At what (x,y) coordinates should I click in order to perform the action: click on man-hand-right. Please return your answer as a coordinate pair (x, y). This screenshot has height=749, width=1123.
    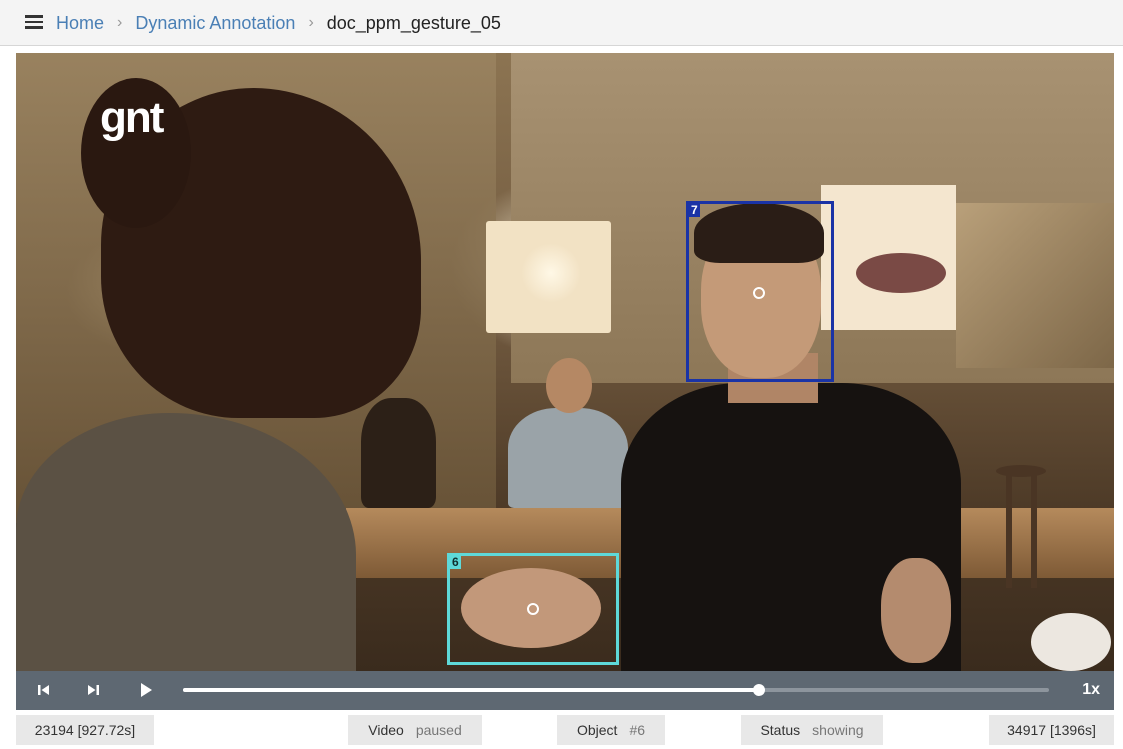
    Looking at the image, I should click on (916, 610).